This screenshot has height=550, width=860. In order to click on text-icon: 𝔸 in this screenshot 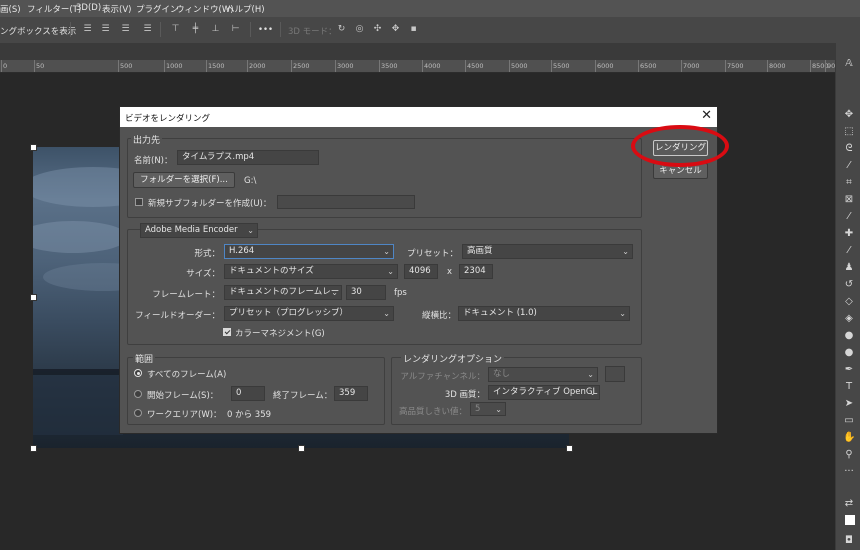, I will do `click(849, 64)`.